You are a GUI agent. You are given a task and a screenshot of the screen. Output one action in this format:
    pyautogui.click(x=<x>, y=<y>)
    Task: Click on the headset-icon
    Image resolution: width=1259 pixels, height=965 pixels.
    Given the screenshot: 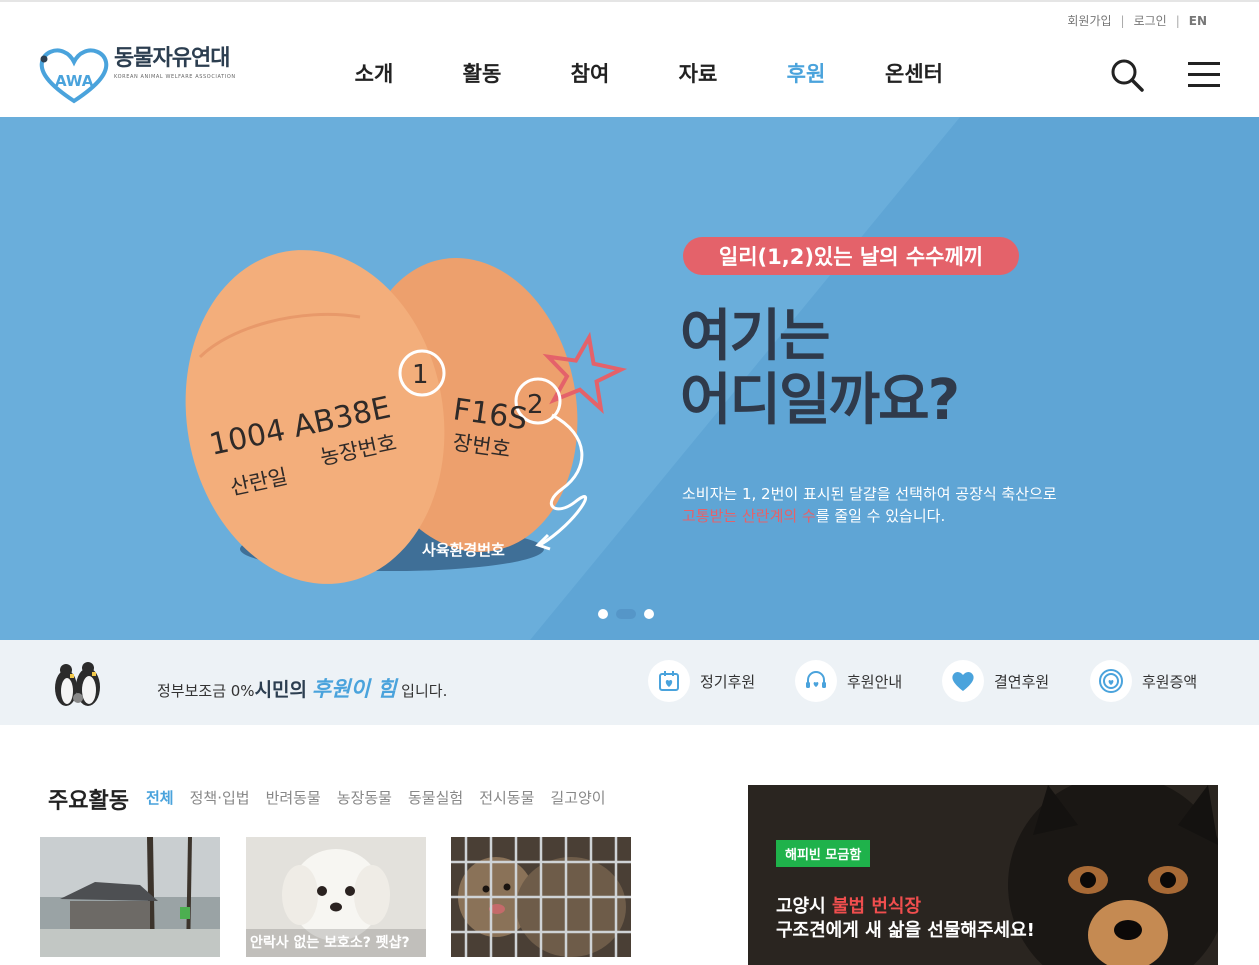 What is the action you would take?
    pyautogui.click(x=816, y=681)
    